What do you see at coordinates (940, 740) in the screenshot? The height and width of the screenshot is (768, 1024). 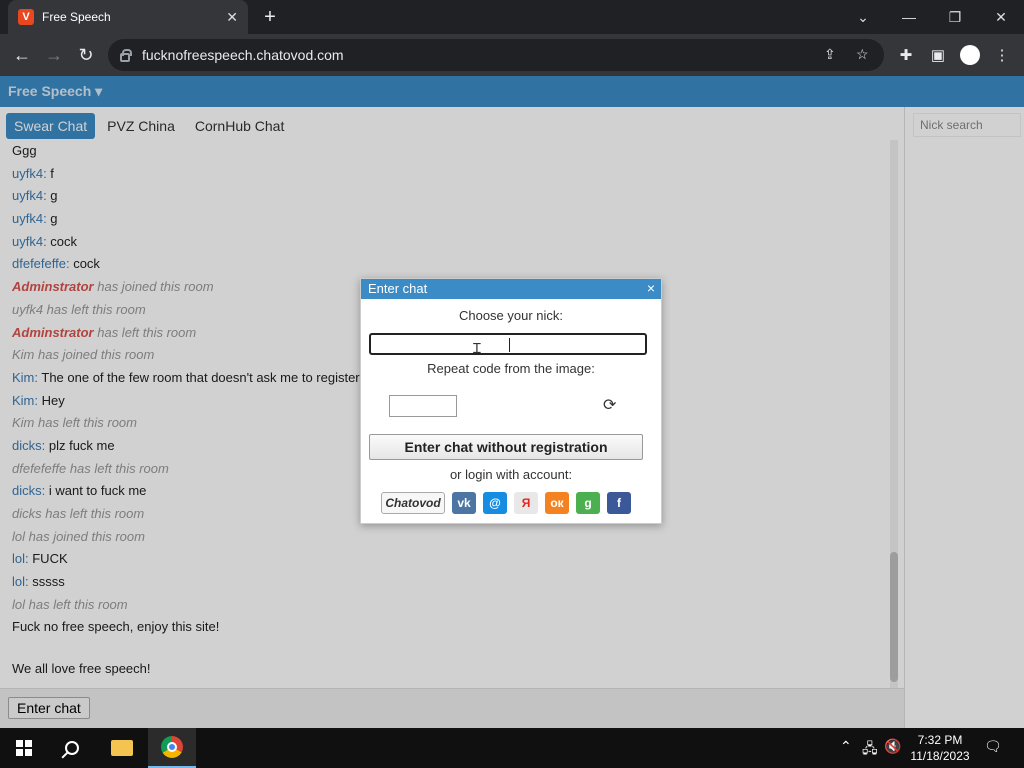 I see `clock-time: 7:32 PM` at bounding box center [940, 740].